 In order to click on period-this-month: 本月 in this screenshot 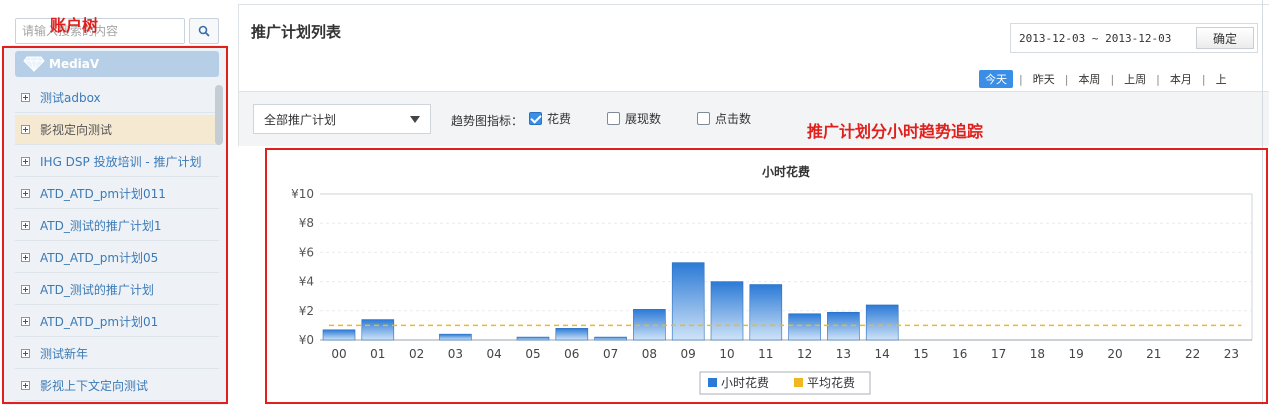, I will do `click(1181, 79)`.